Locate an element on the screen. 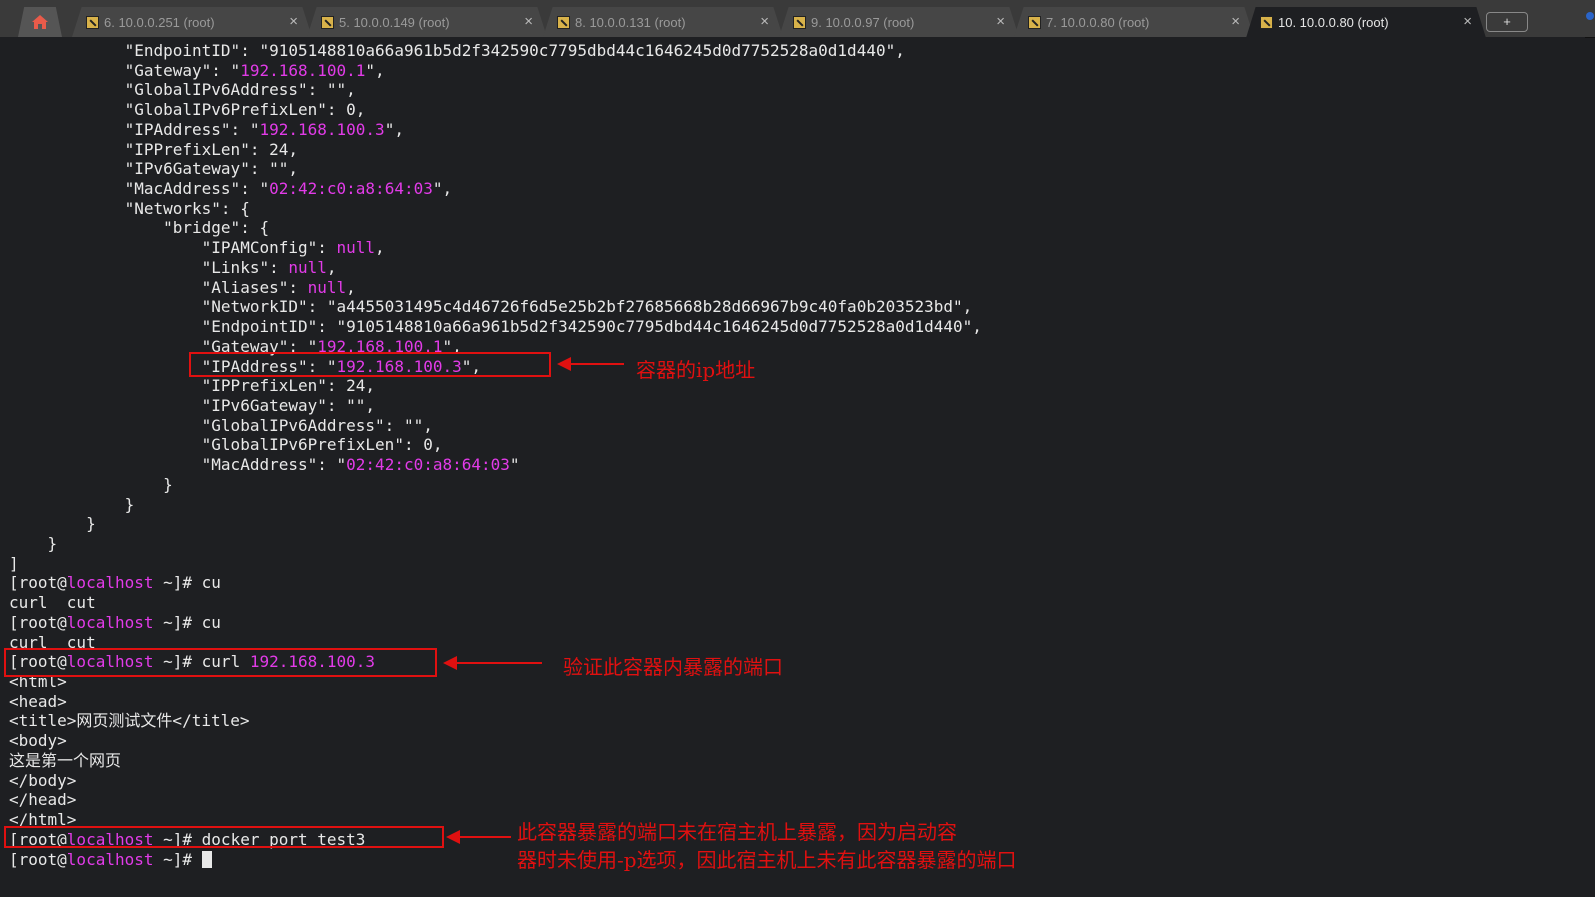 This screenshot has width=1595, height=897. terminal-line: "IPAddress": "192.168.100.3", is located at coordinates (206, 130).